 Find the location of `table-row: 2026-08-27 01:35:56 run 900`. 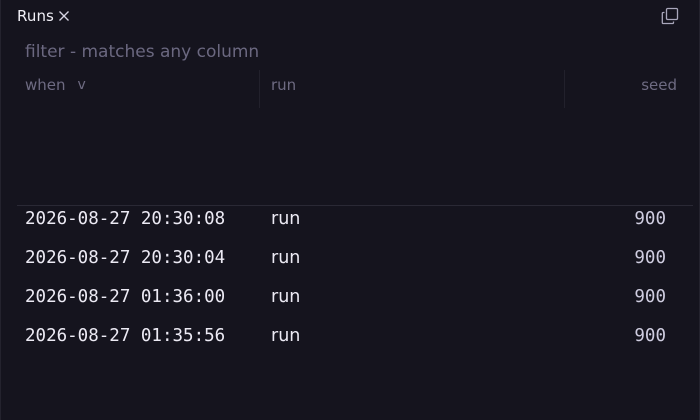

table-row: 2026-08-27 01:35:56 run 900 is located at coordinates (350, 342).